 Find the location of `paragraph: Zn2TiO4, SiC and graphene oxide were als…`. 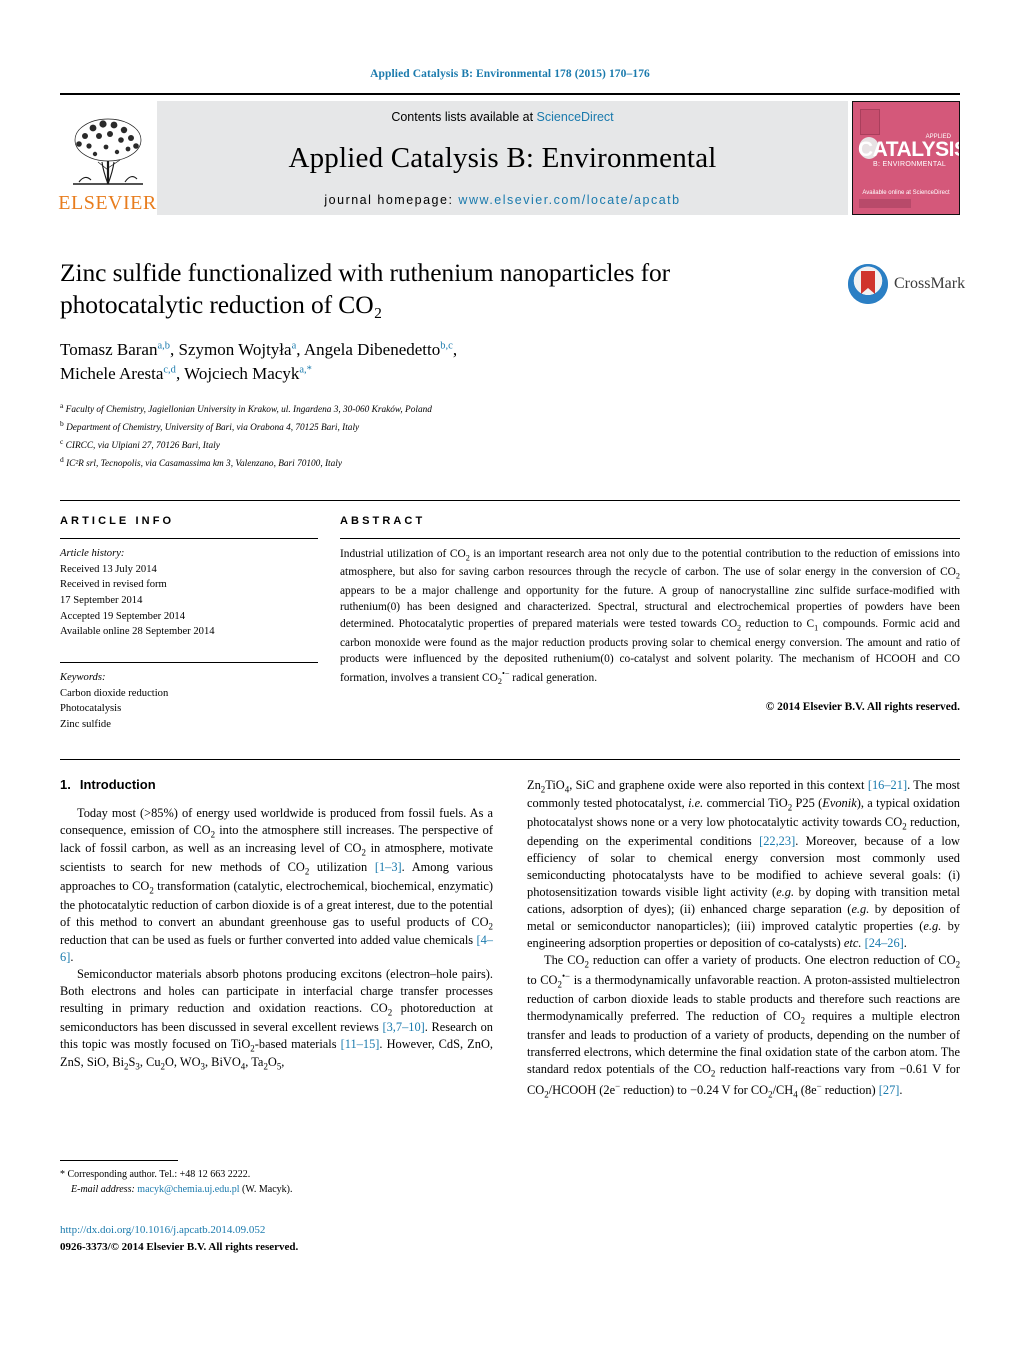

paragraph: Zn2TiO4, SiC and graphene oxide were als… is located at coordinates (744, 863).